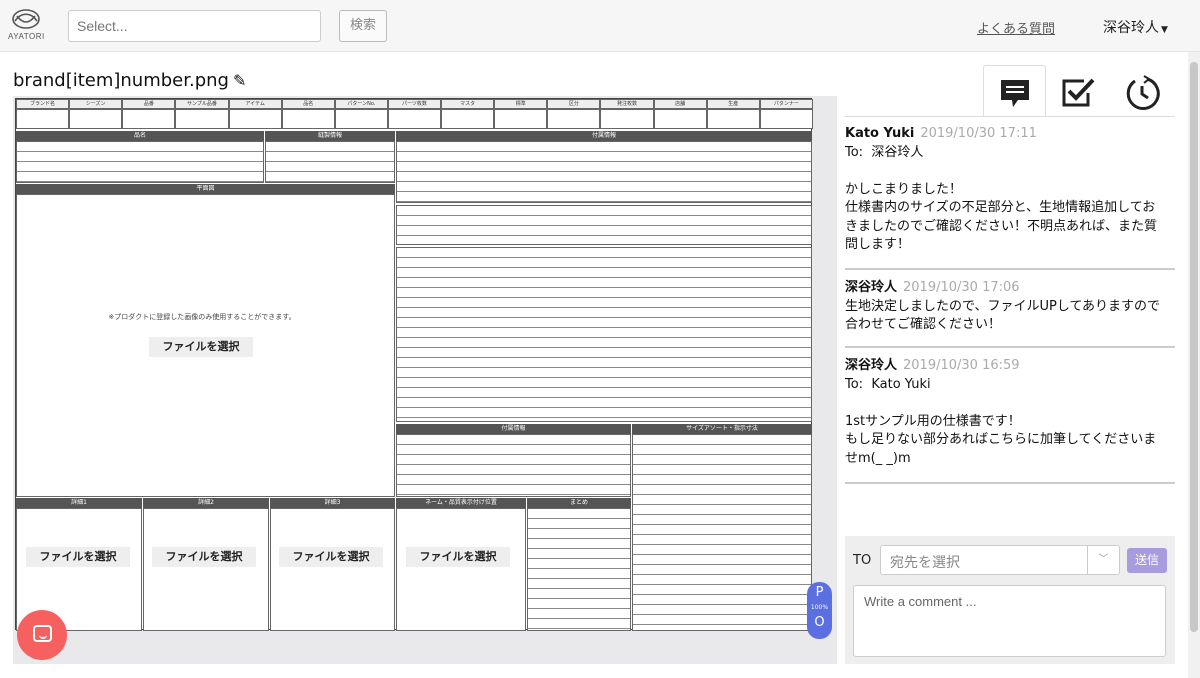 This screenshot has width=1200, height=678. Describe the element at coordinates (722, 429) in the screenshot. I see `sheet-section-size: サイズアソート・指示寸法` at that location.